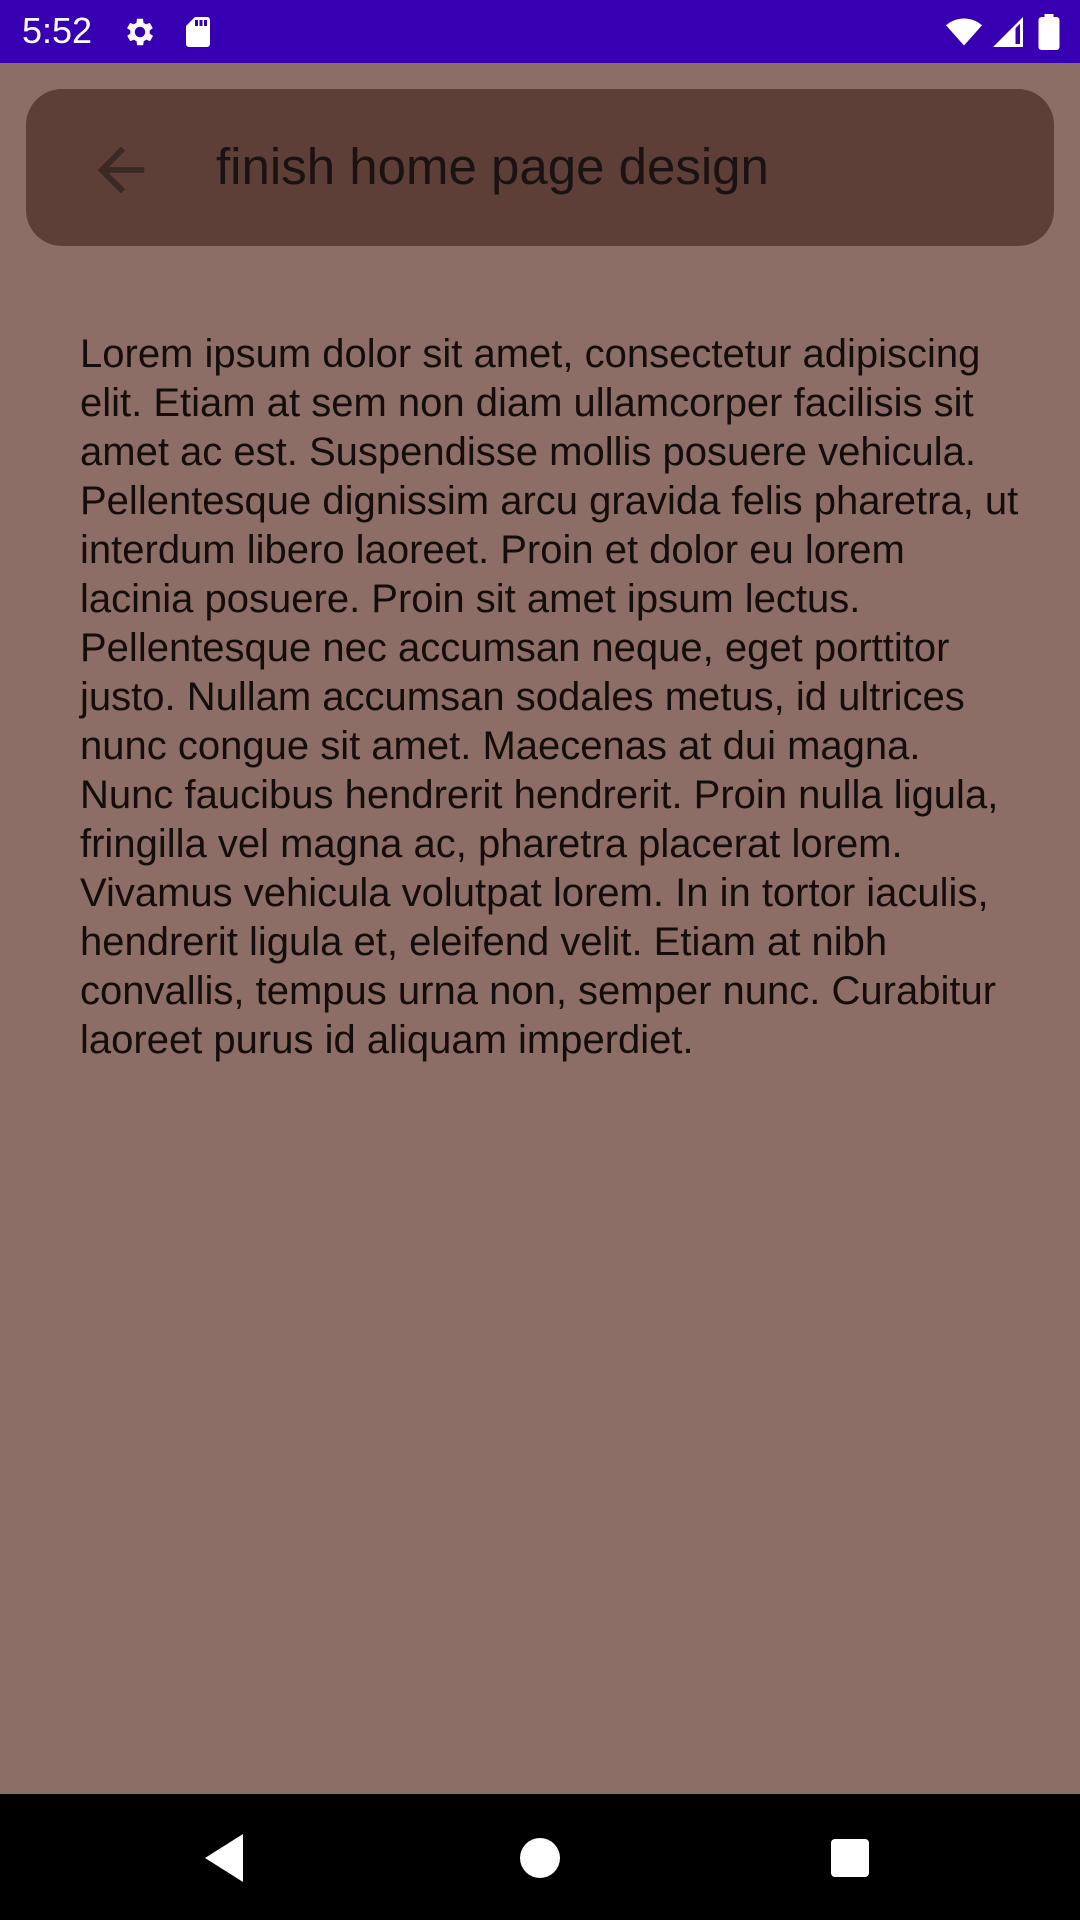 The width and height of the screenshot is (1080, 1920). Describe the element at coordinates (964, 32) in the screenshot. I see `wifi-icon` at that location.